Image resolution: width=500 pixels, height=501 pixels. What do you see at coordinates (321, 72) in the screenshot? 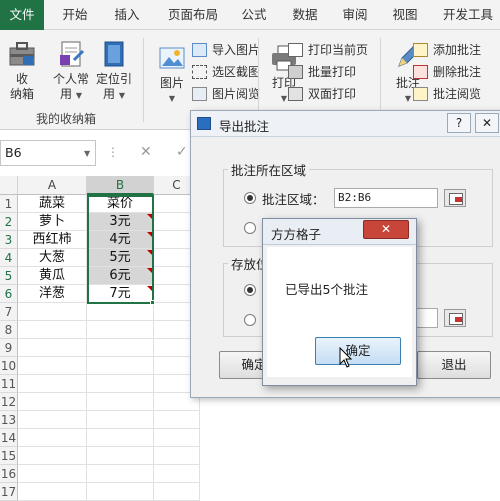
I see `batch-print-button: 批量打印` at bounding box center [321, 72].